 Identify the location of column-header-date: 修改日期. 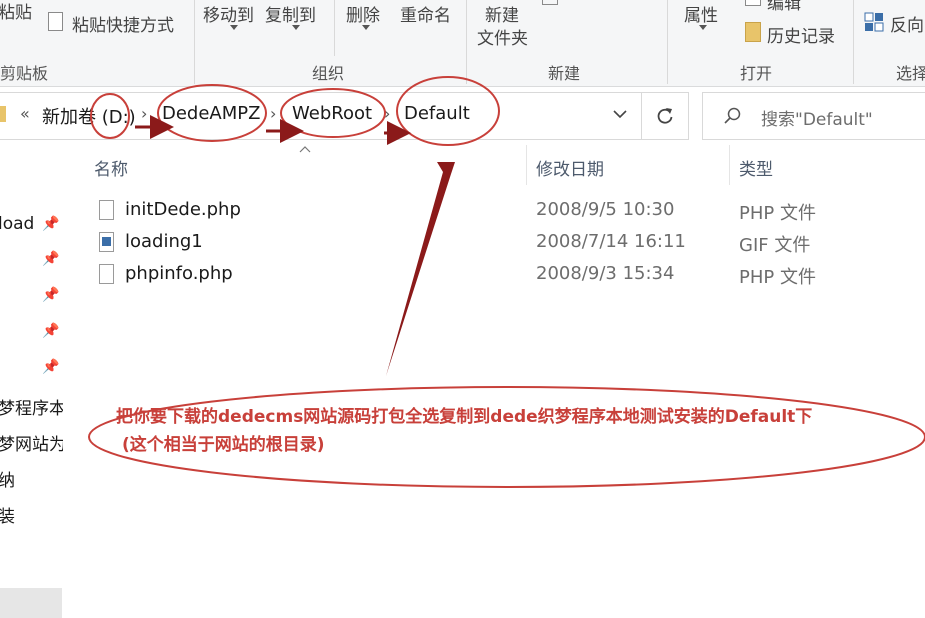
(570, 167).